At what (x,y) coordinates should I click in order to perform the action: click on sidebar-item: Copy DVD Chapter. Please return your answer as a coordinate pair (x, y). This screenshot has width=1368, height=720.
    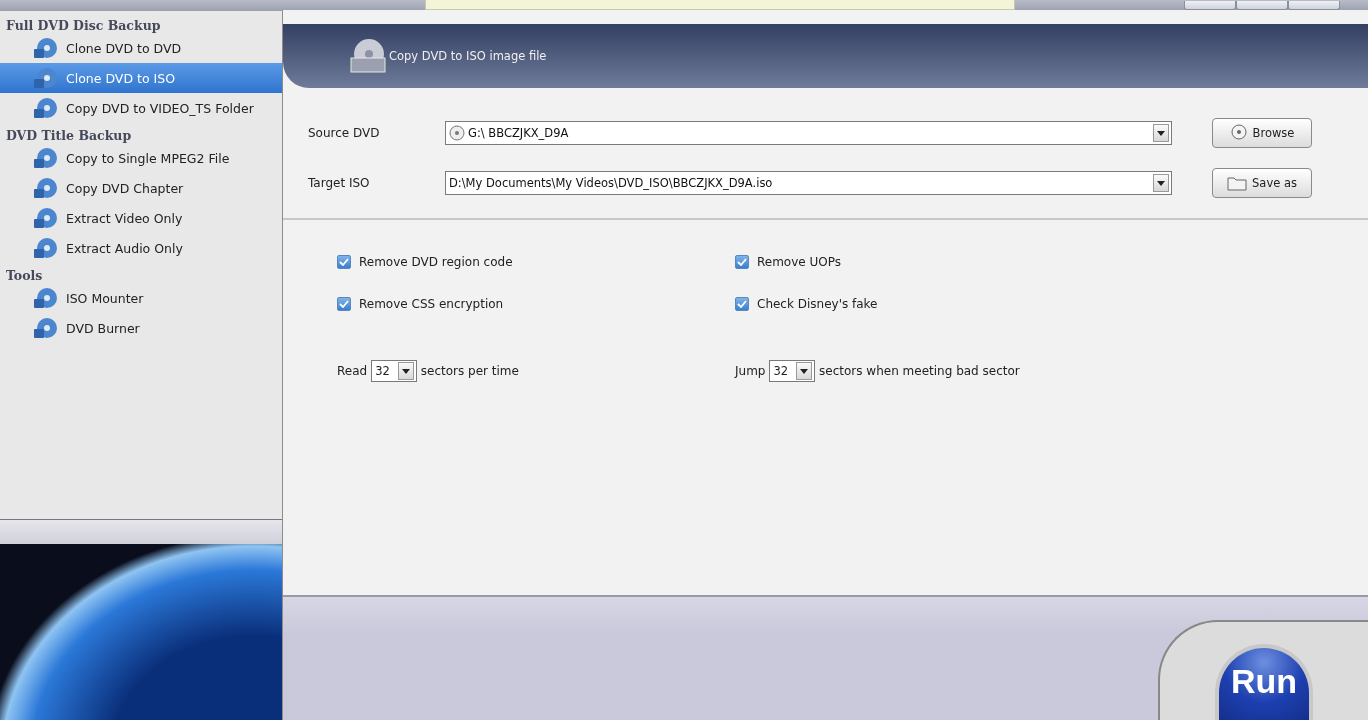
    Looking at the image, I should click on (141, 188).